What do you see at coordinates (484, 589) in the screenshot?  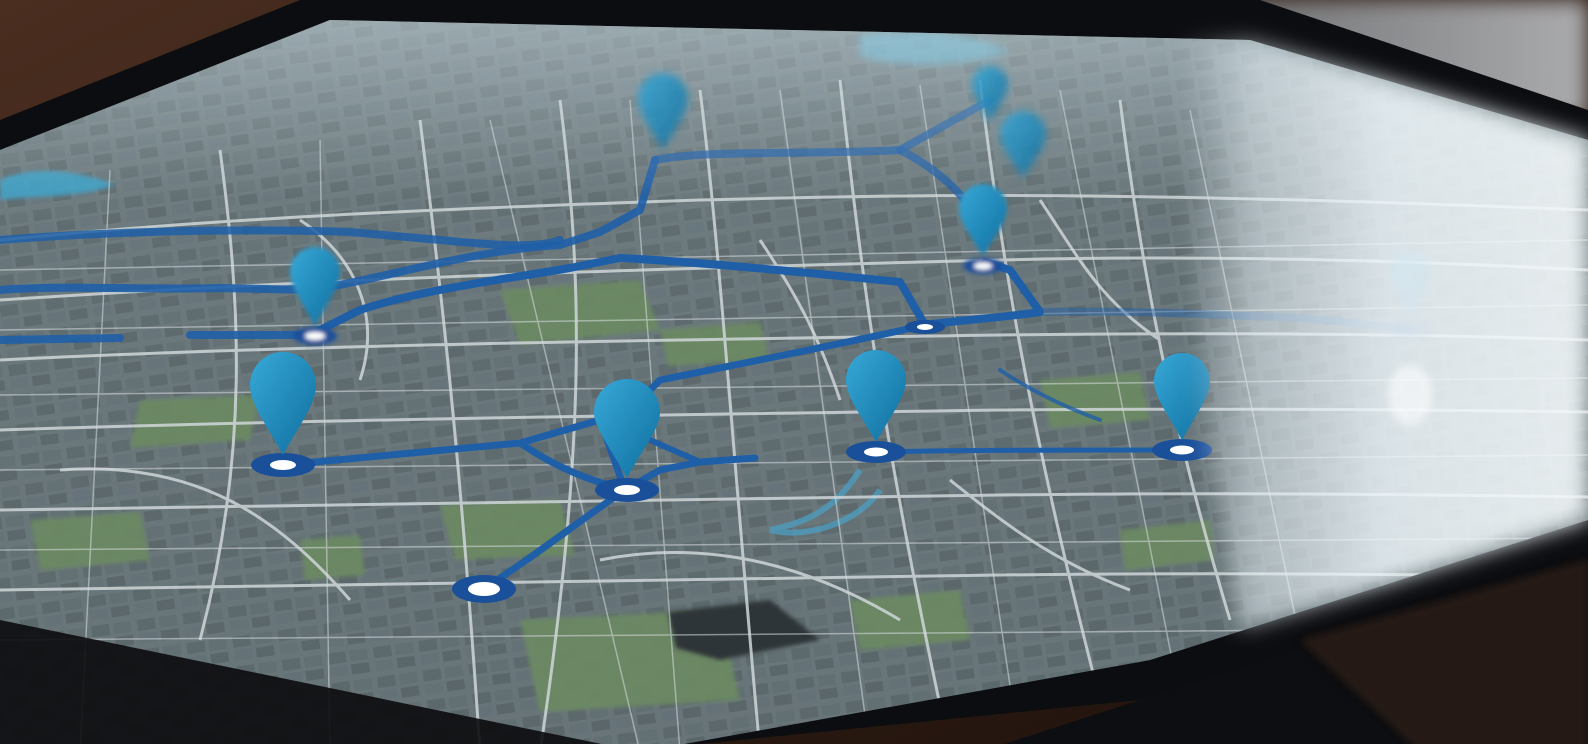 I see `start-node` at bounding box center [484, 589].